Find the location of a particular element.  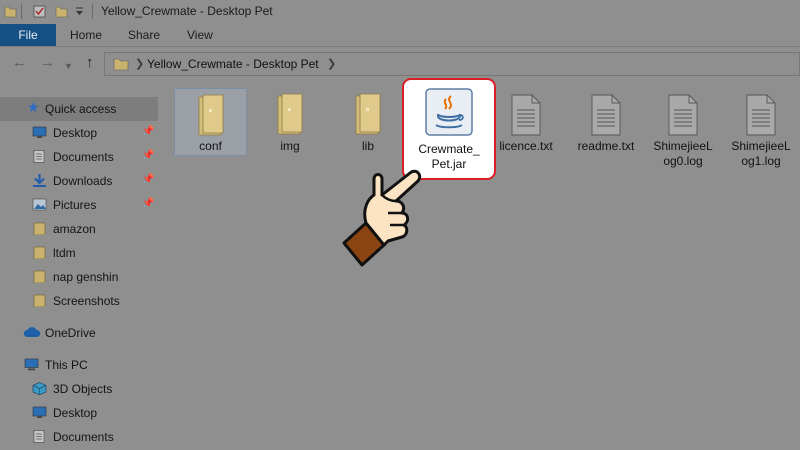

nav-label: Screenshots is located at coordinates (86, 301).